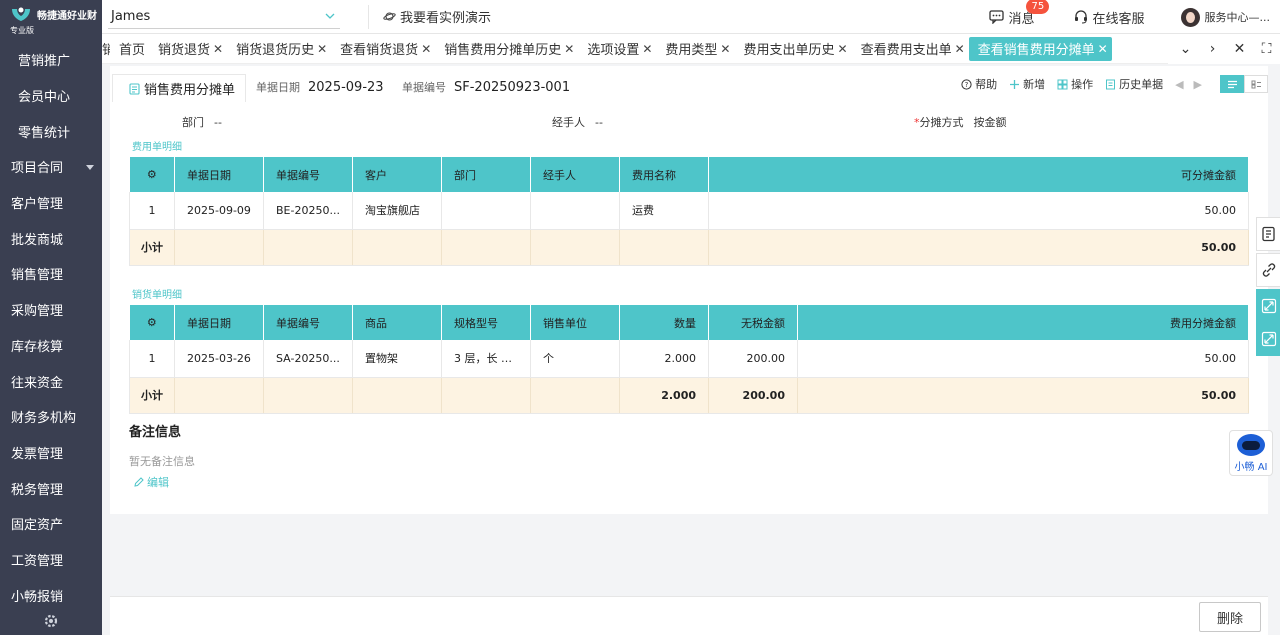 This screenshot has width=1280, height=635. I want to click on tab: 首页, so click(129, 49).